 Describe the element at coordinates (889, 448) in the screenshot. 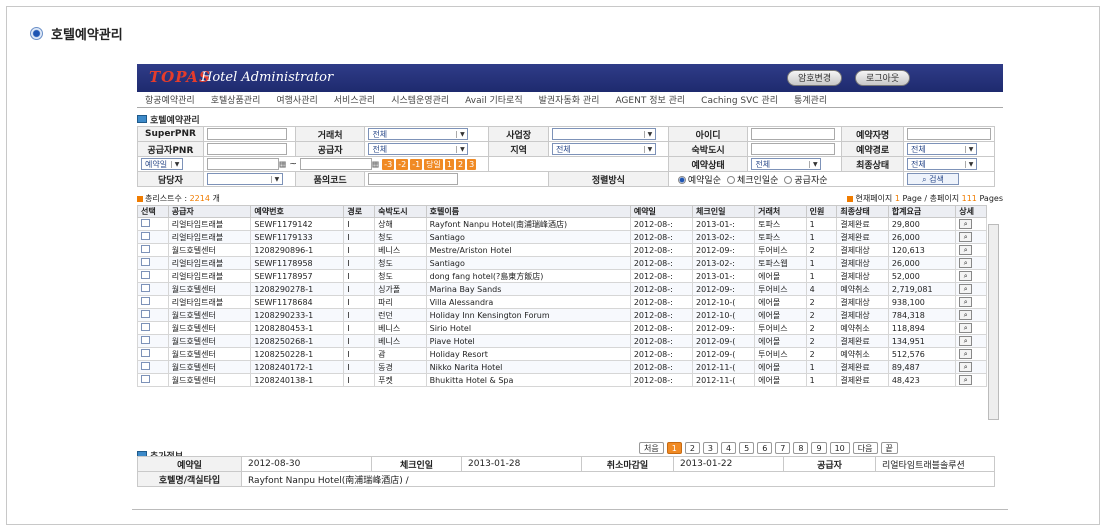

I see `page-button: 끝` at that location.